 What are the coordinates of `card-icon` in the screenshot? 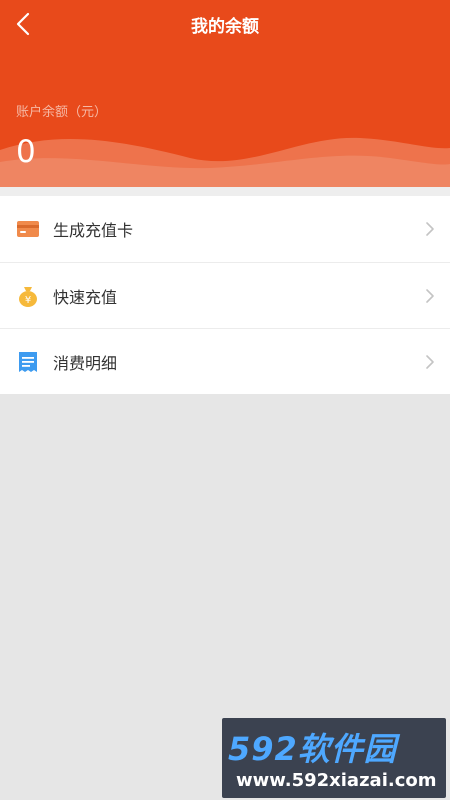 It's located at (28, 229).